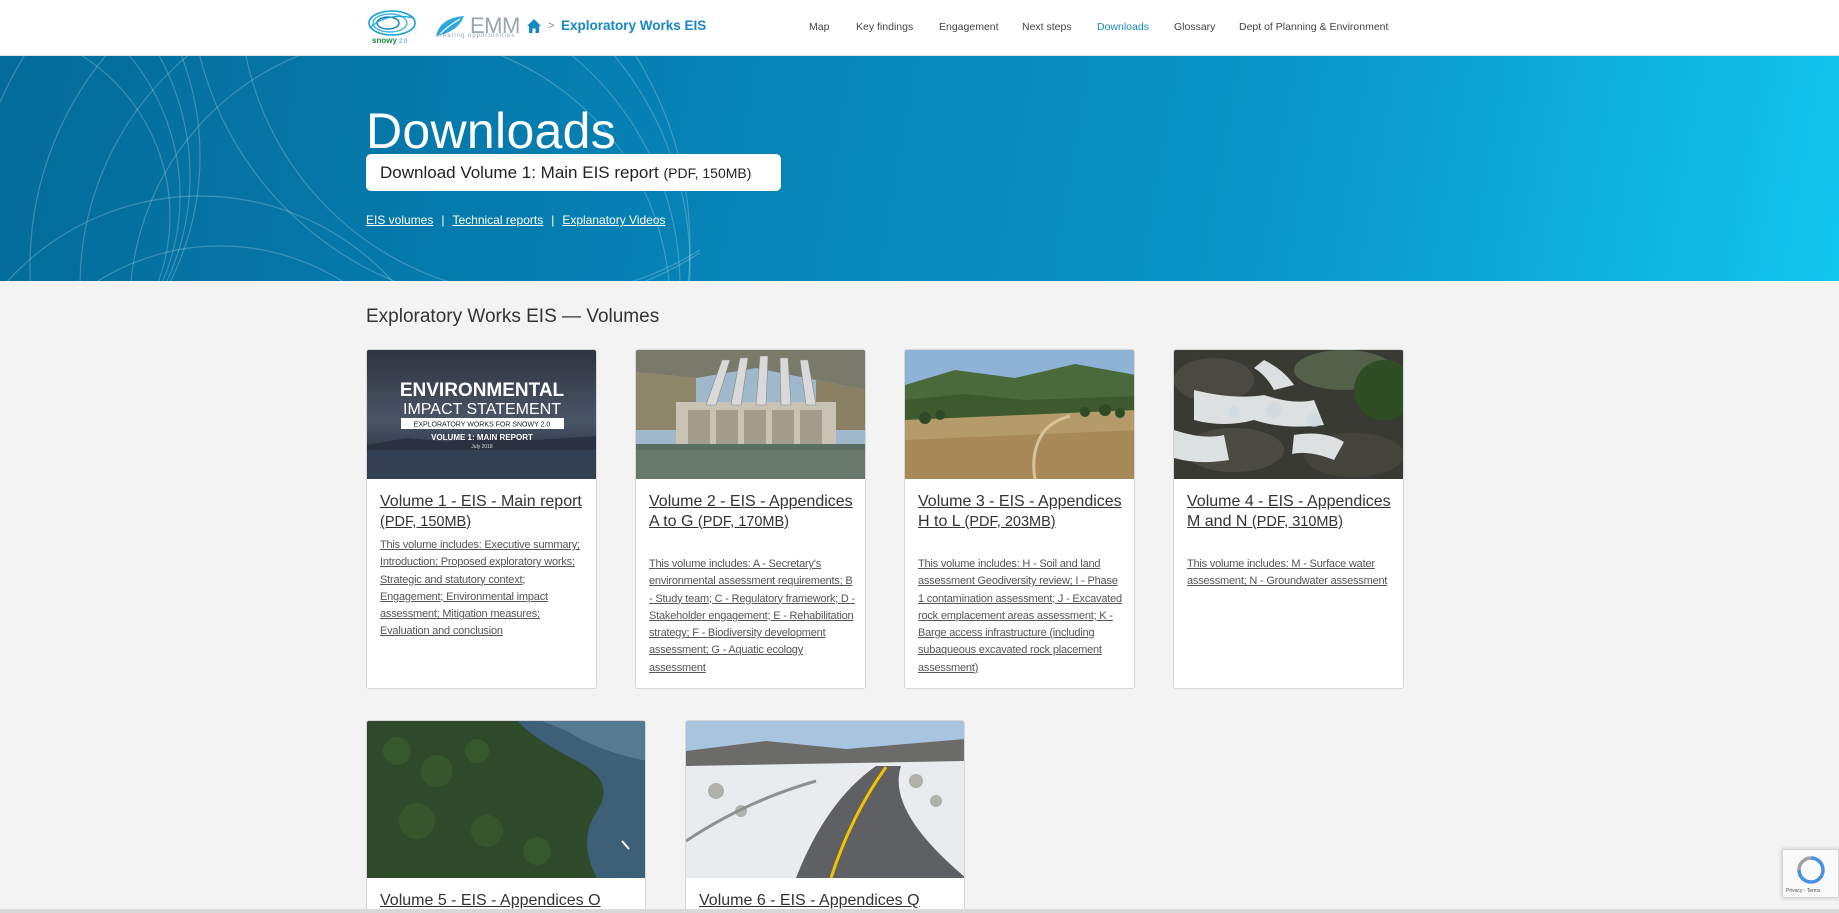 The width and height of the screenshot is (1839, 913). Describe the element at coordinates (1811, 870) in the screenshot. I see `recaptcha-icon` at that location.